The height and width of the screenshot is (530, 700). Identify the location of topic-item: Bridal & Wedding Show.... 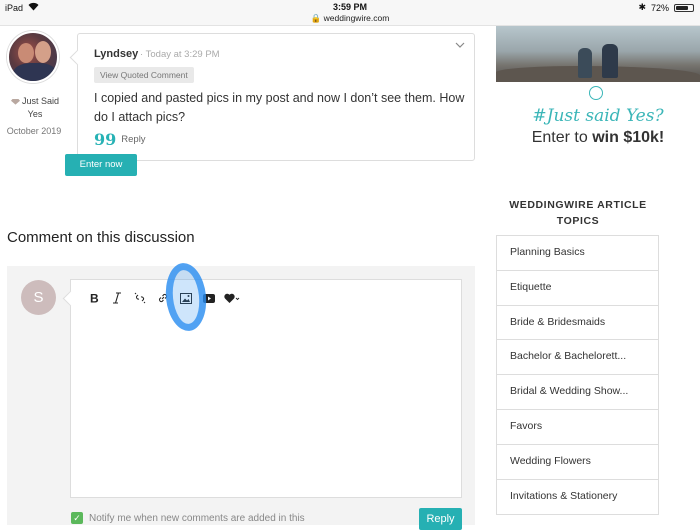
(577, 392).